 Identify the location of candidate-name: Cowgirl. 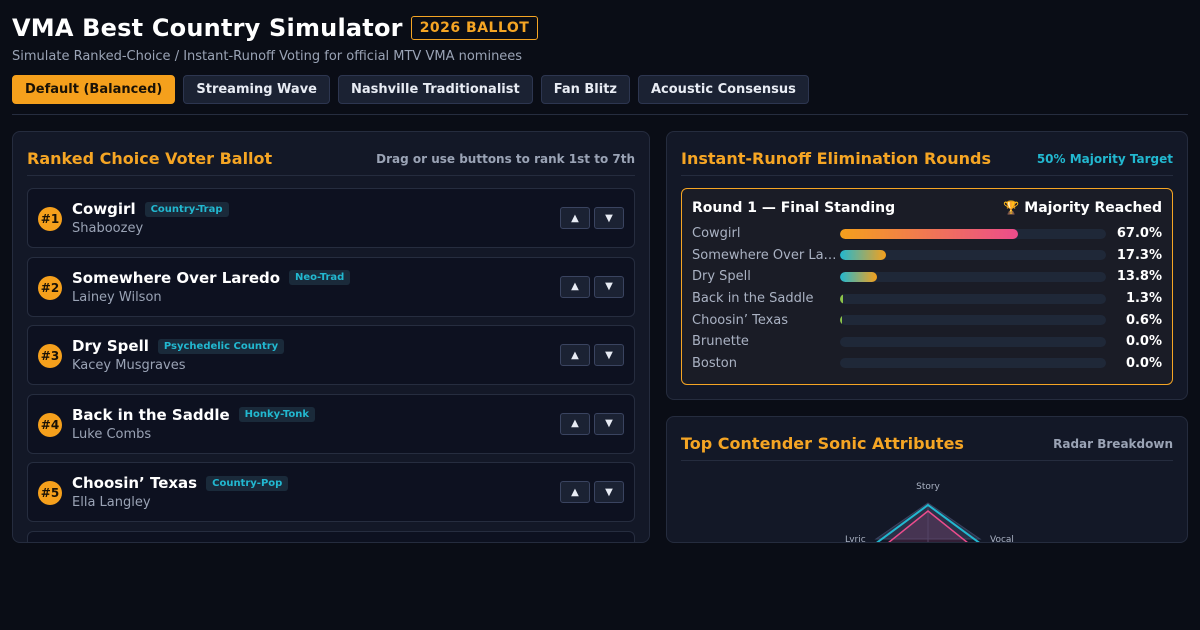
(716, 234).